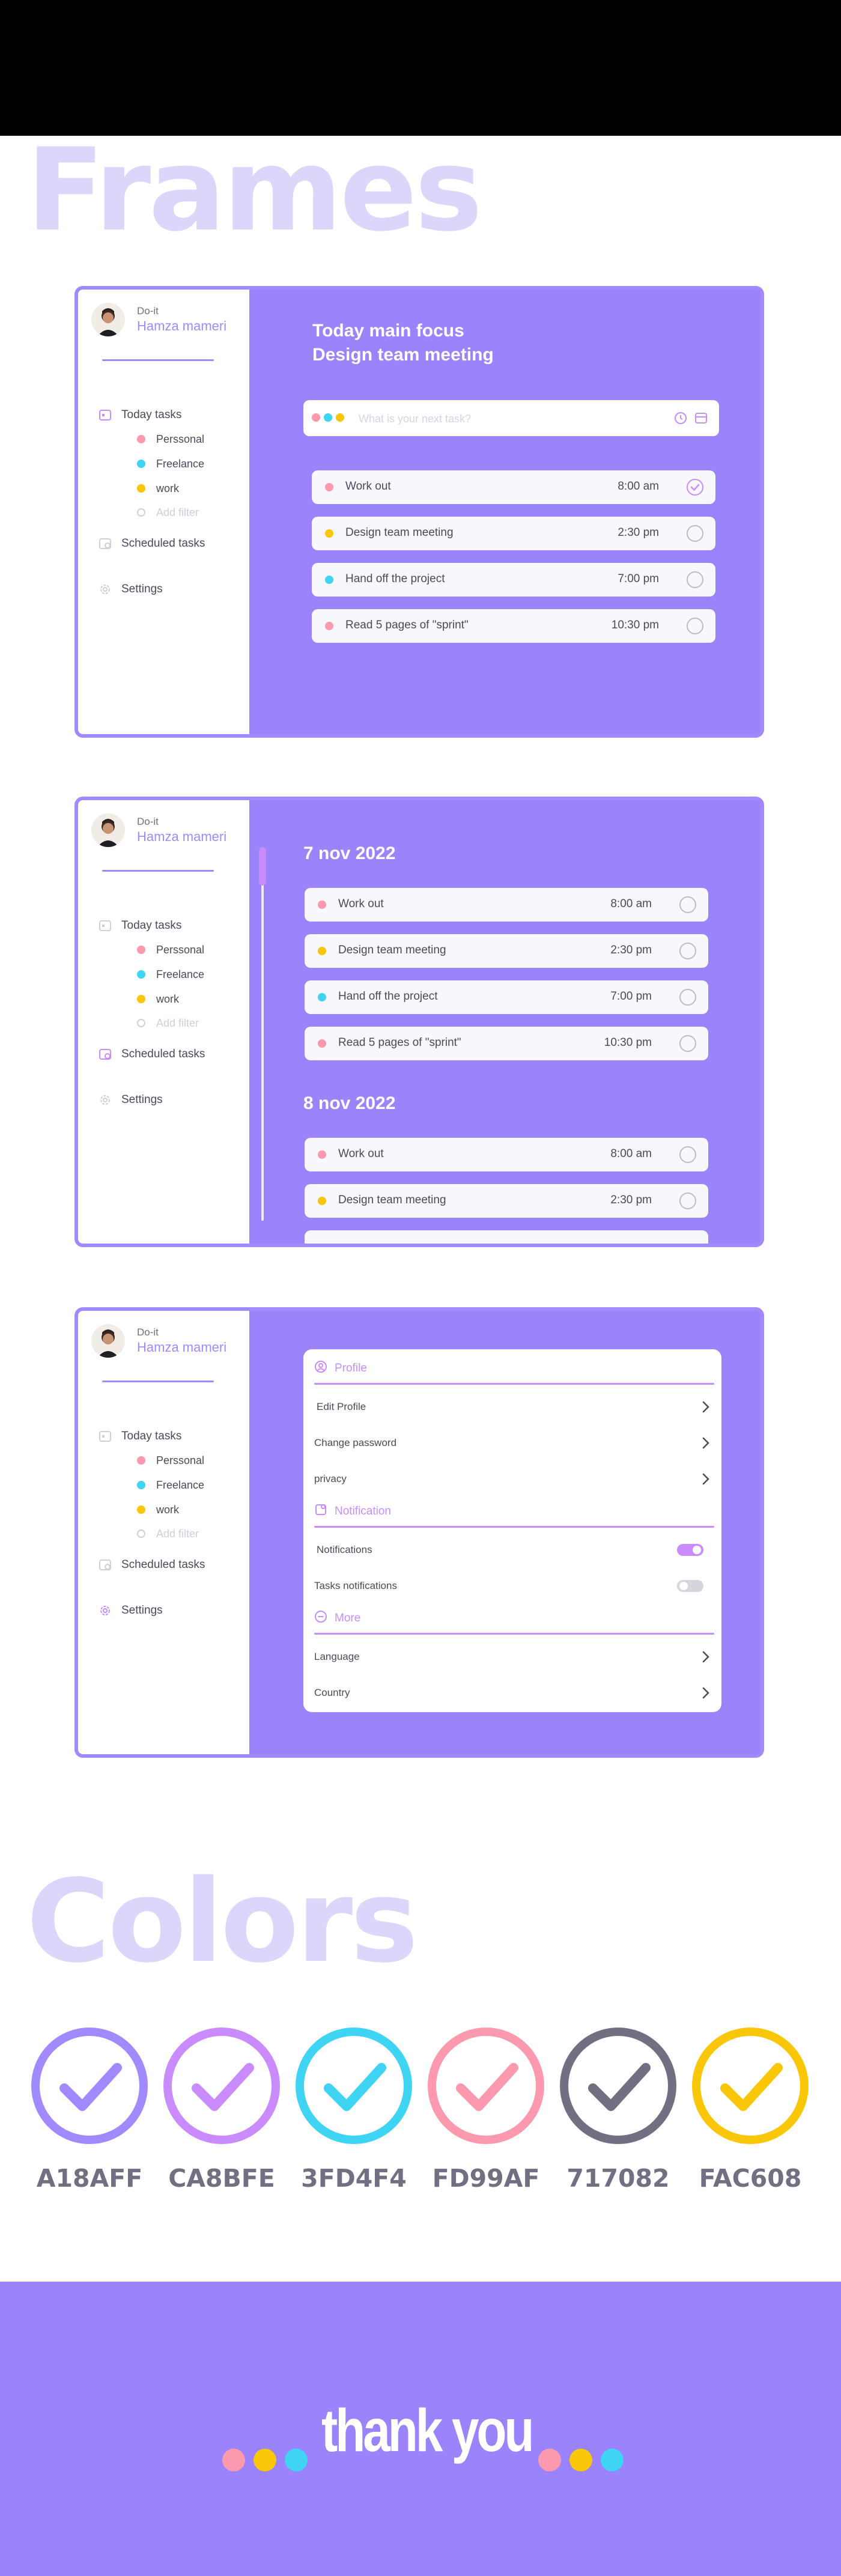 The image size is (841, 2576). What do you see at coordinates (514, 1657) in the screenshot?
I see `language-row: Language` at bounding box center [514, 1657].